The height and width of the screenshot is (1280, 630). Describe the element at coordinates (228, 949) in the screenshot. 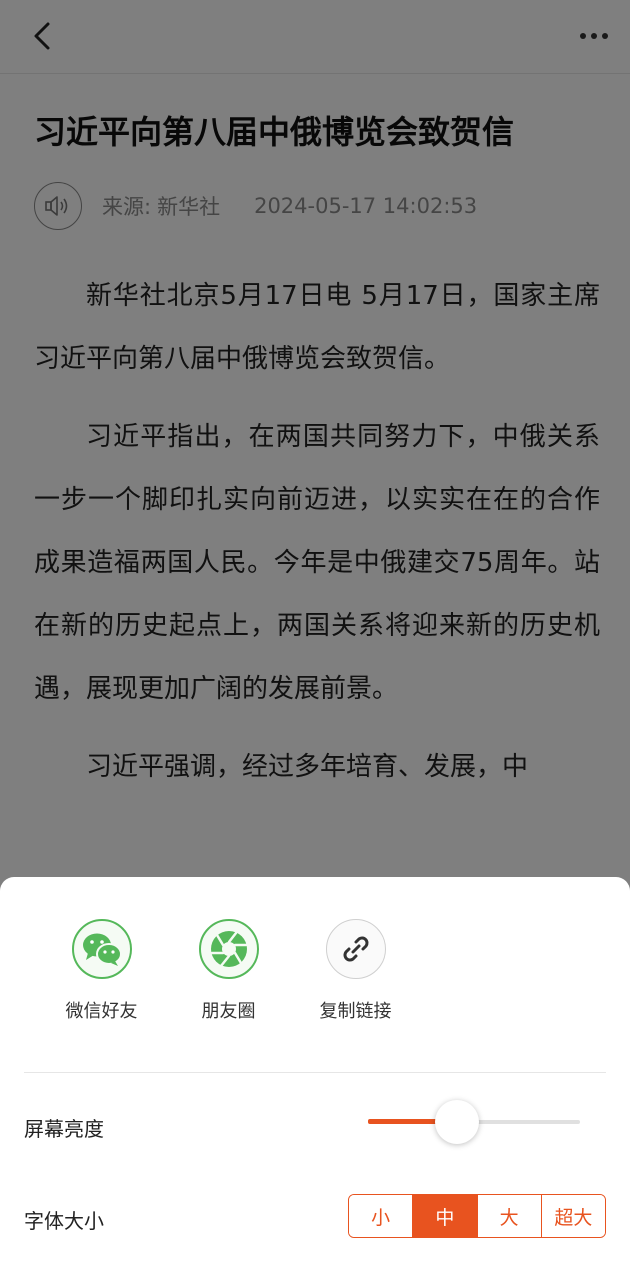

I see `moments-icon` at that location.